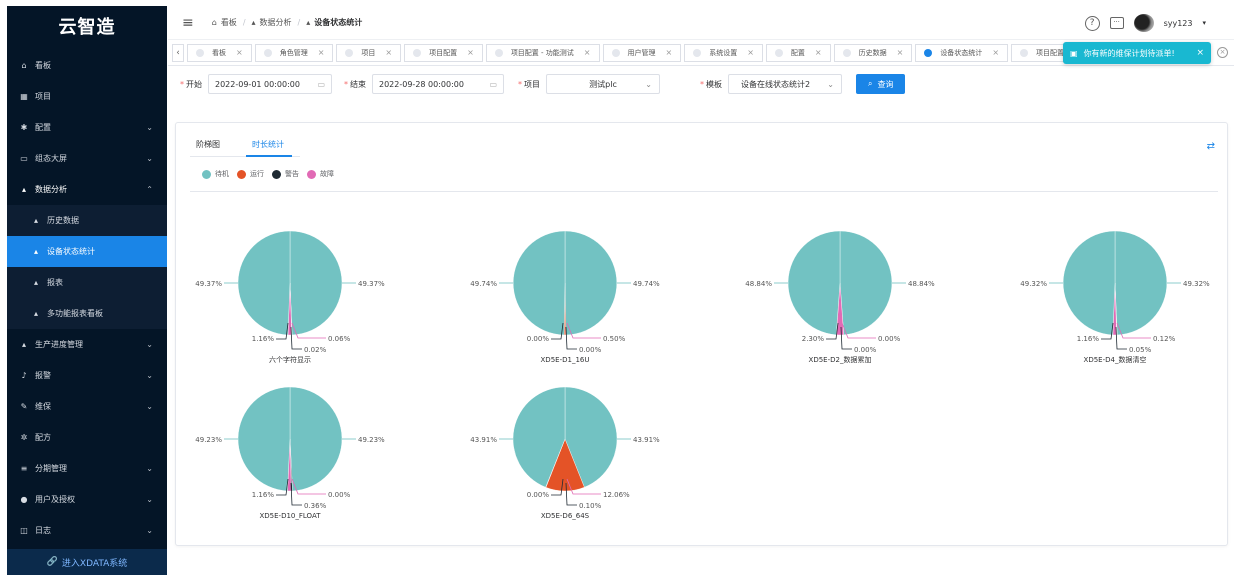 This screenshot has width=1234, height=575. What do you see at coordinates (87, 344) in the screenshot?
I see `sidebar-item: ▴ 生产进度管理 ⌄` at bounding box center [87, 344].